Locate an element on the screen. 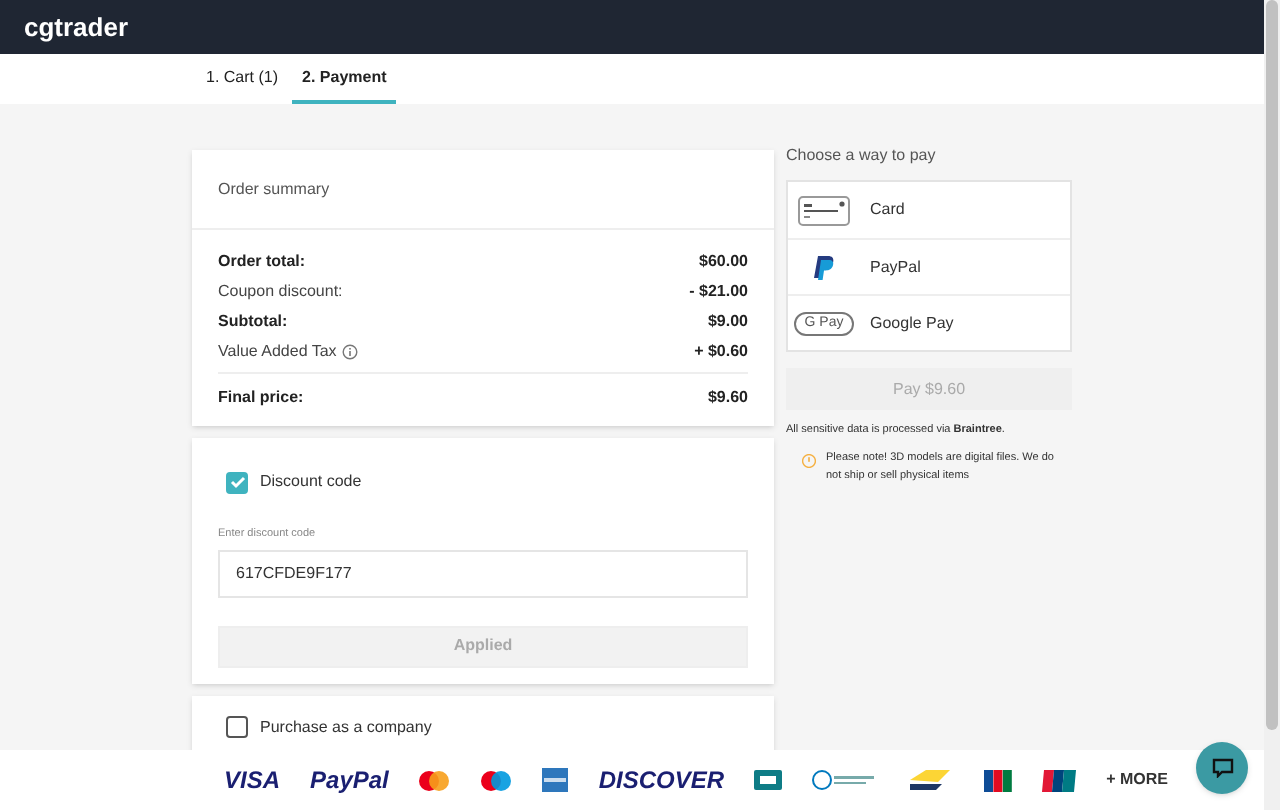 Image resolution: width=1280 pixels, height=810 pixels. step-tab: 1. Cart (1) is located at coordinates (242, 79).